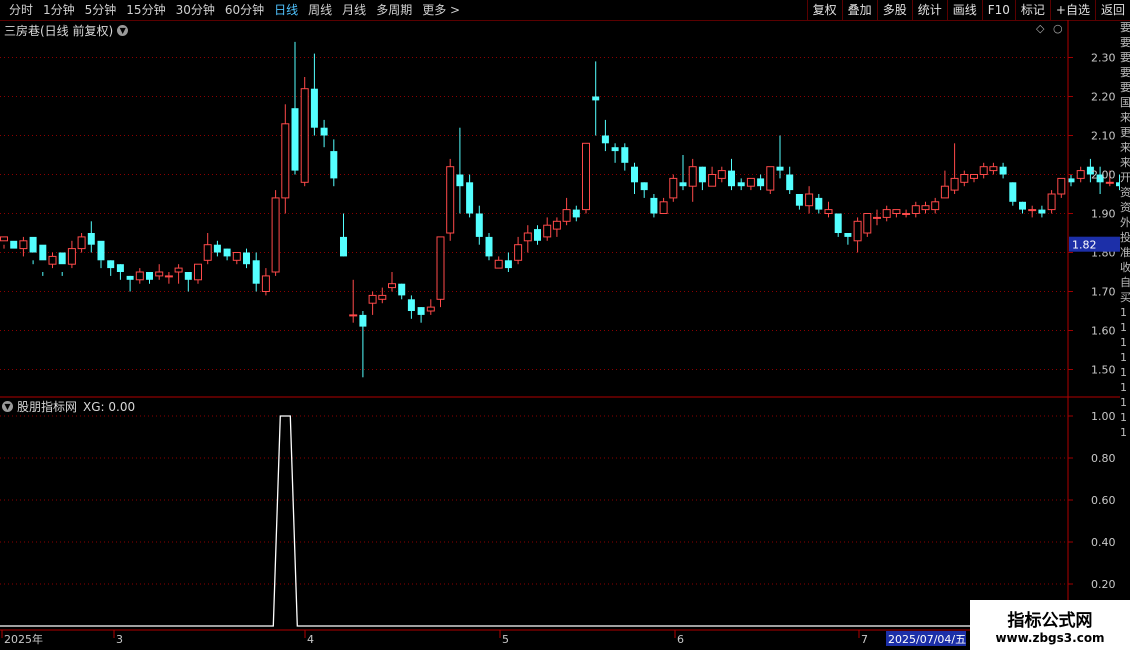  What do you see at coordinates (1050, 620) in the screenshot?
I see `watermark-title: 指标公式网` at bounding box center [1050, 620].